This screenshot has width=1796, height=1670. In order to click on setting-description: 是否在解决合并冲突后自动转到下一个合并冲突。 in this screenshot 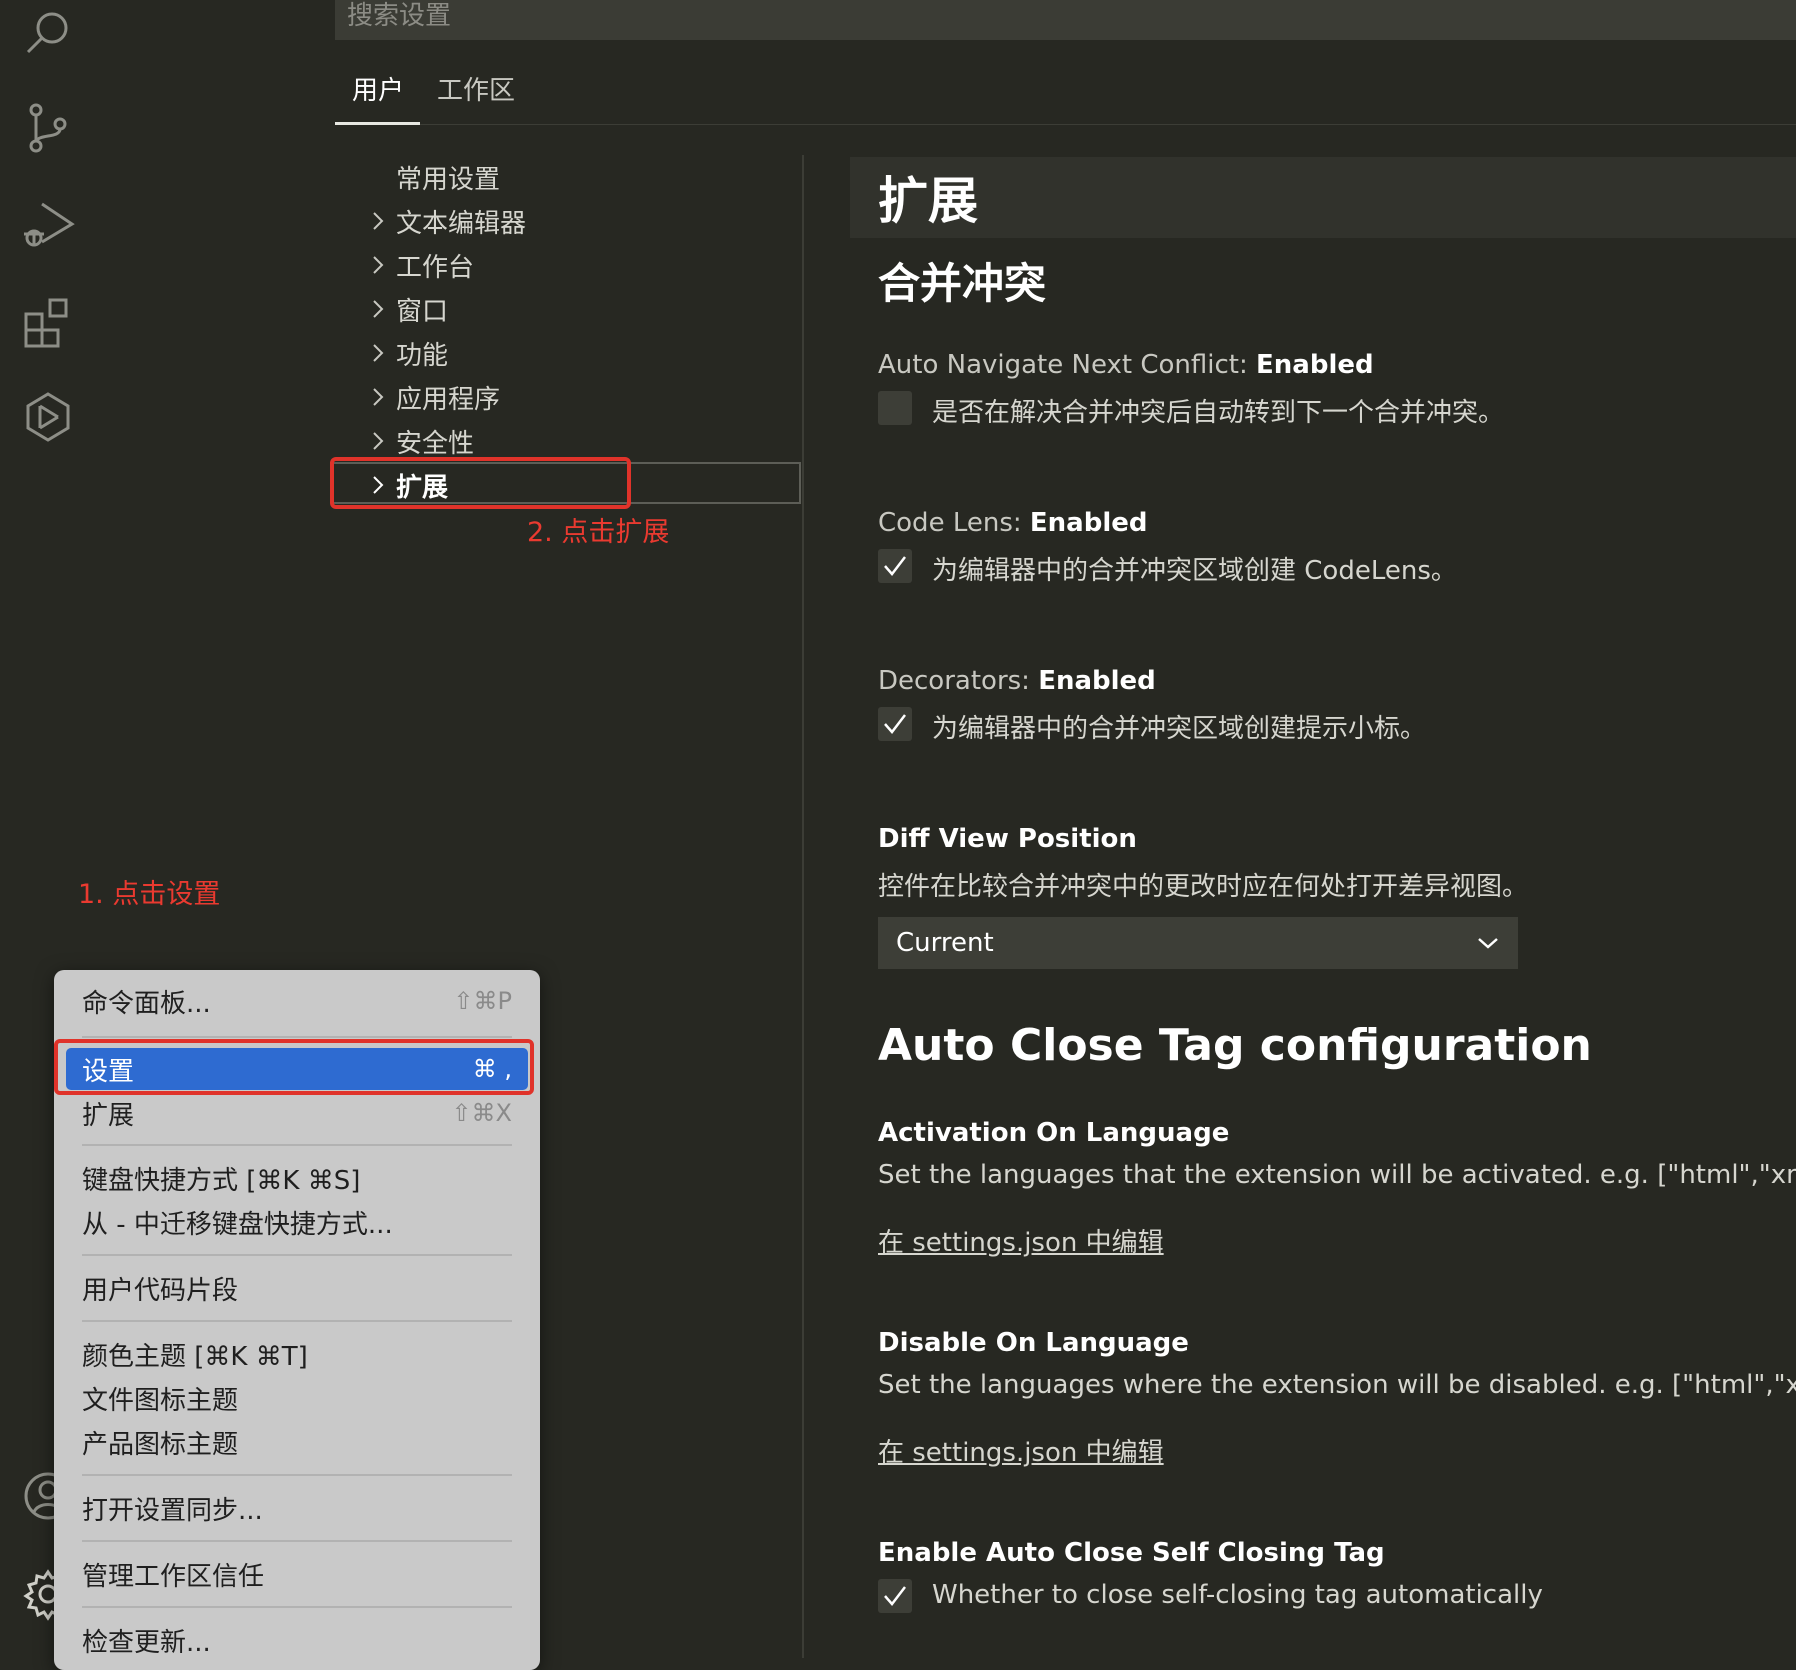, I will do `click(1218, 413)`.